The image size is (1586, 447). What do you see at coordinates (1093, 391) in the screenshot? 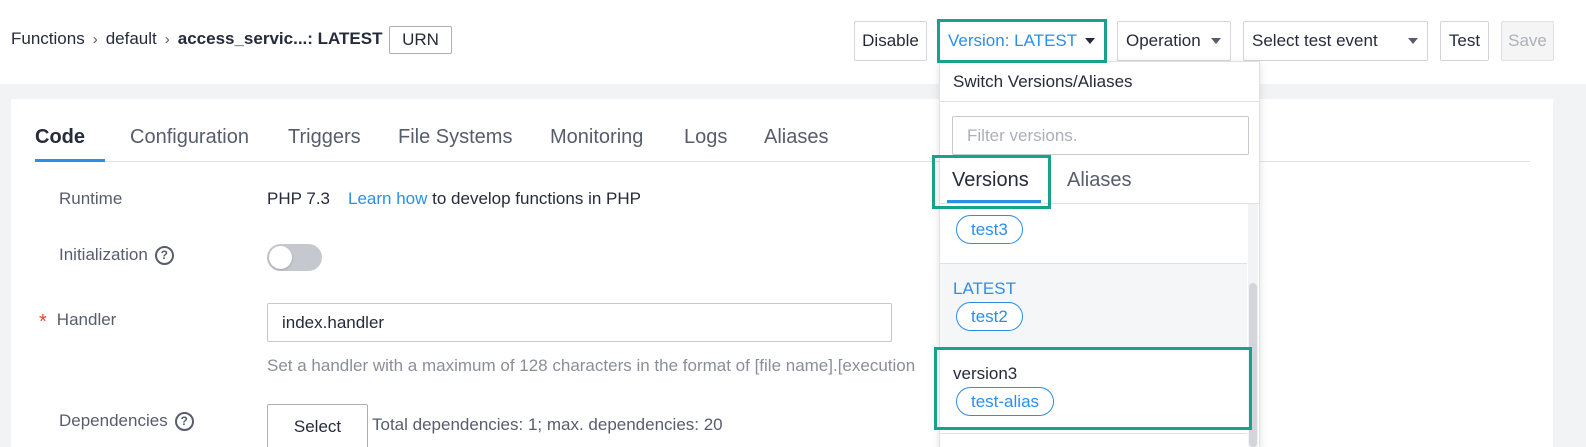
I see `version-list-item: version3 test-alias` at bounding box center [1093, 391].